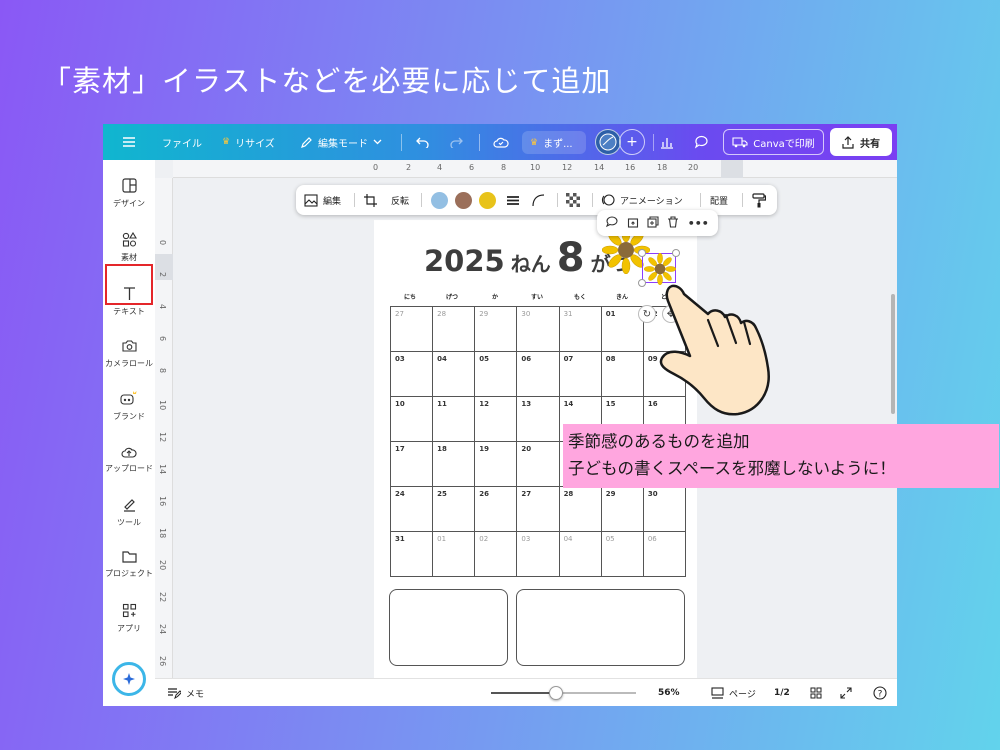 This screenshot has width=1000, height=750. What do you see at coordinates (129, 301) in the screenshot?
I see `sidebar-item-text: テキスト` at bounding box center [129, 301].